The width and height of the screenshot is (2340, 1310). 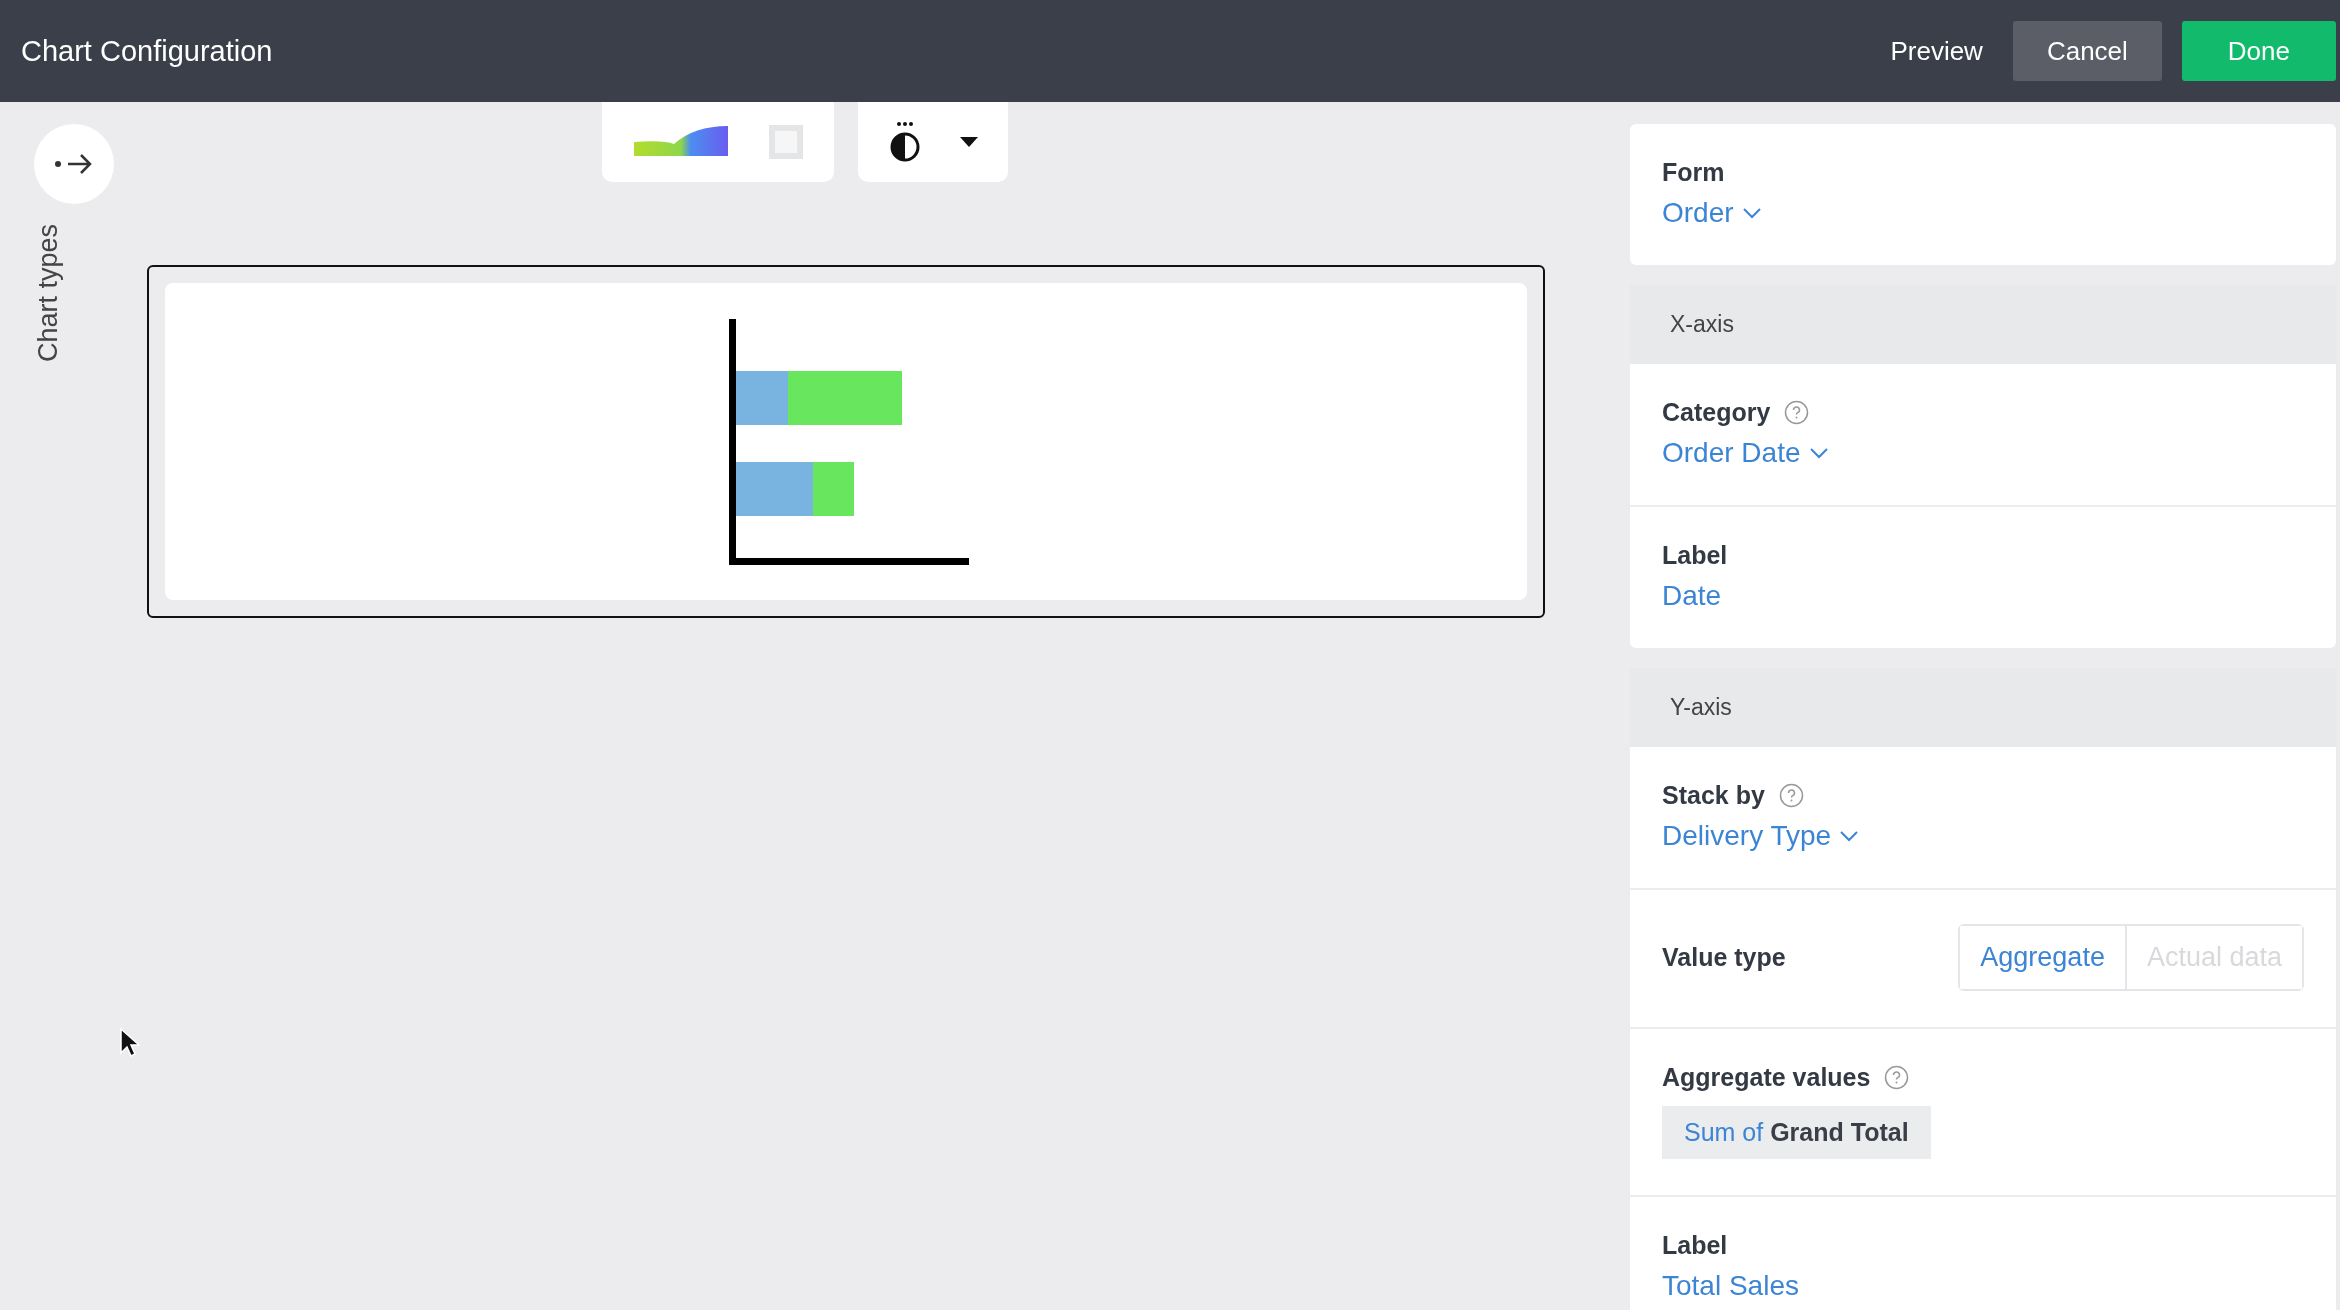 I want to click on field-label: Form, so click(x=1693, y=172).